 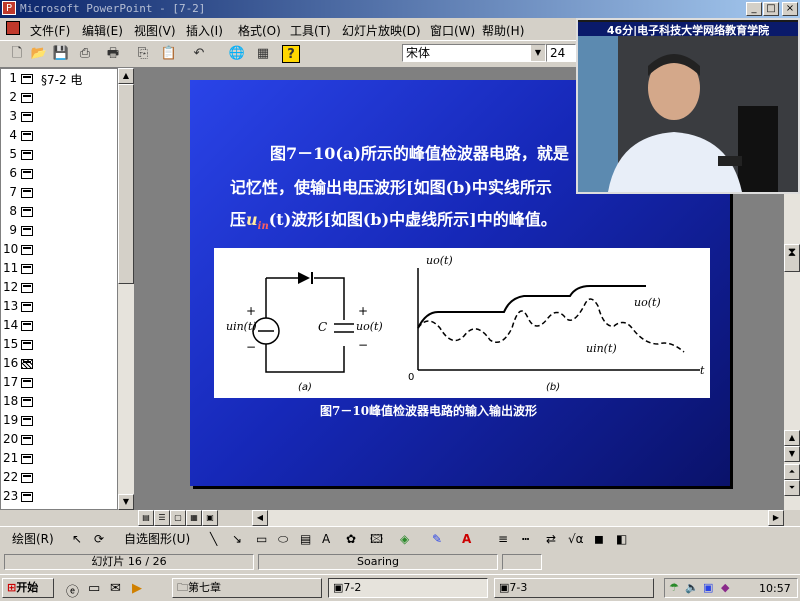 I want to click on equation-icon: √α, so click(x=576, y=539).